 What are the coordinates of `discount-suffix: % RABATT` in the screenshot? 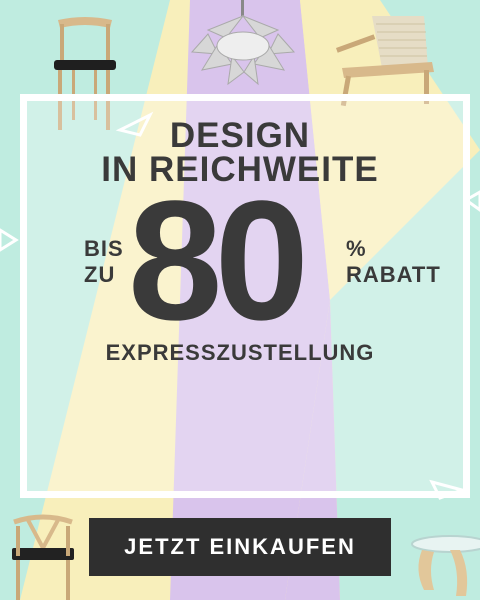 It's located at (393, 262).